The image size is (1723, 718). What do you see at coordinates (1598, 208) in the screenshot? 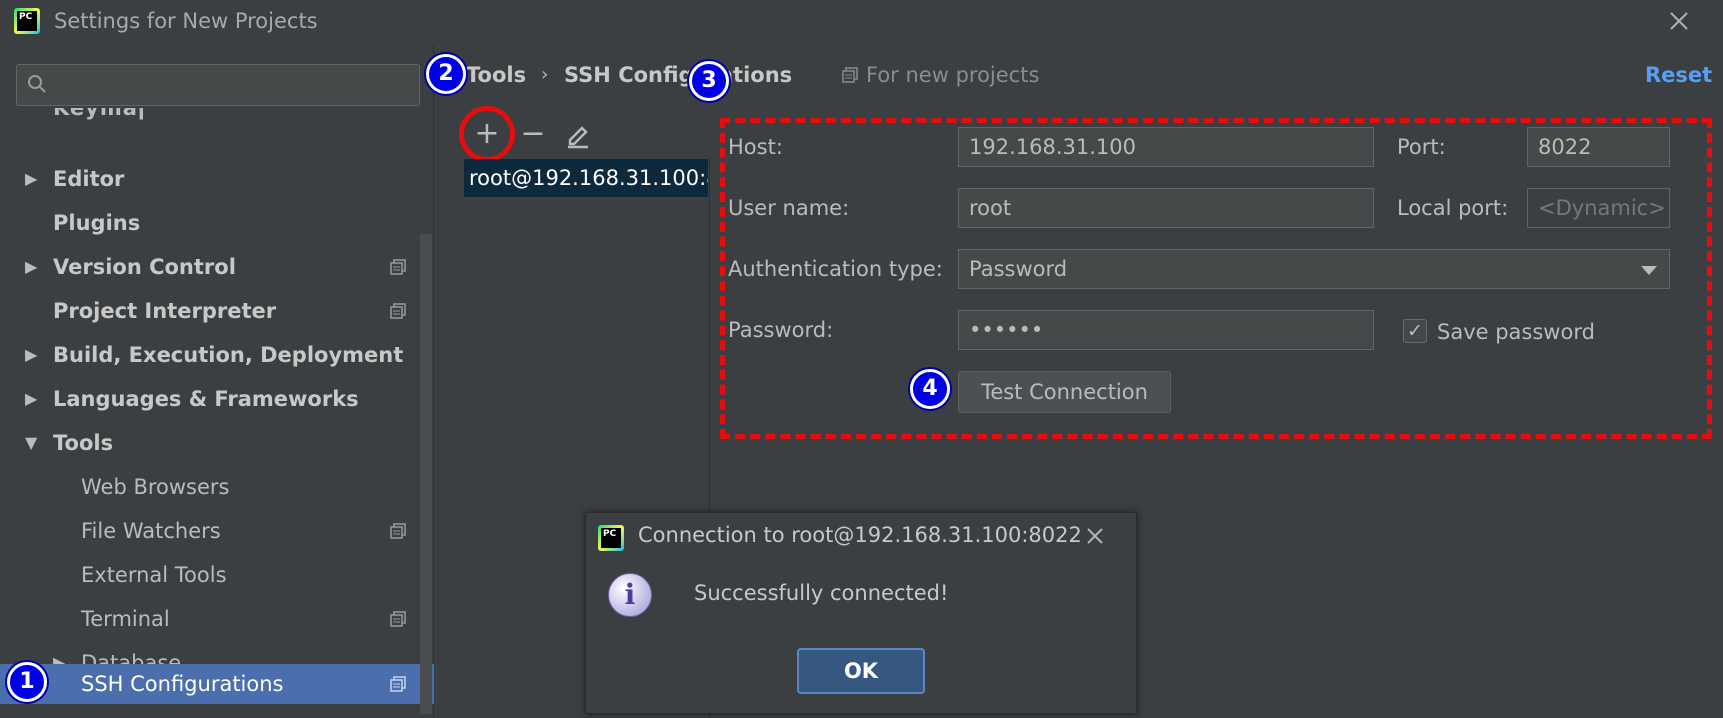
I see `local-port-input: <Dynamic>` at bounding box center [1598, 208].